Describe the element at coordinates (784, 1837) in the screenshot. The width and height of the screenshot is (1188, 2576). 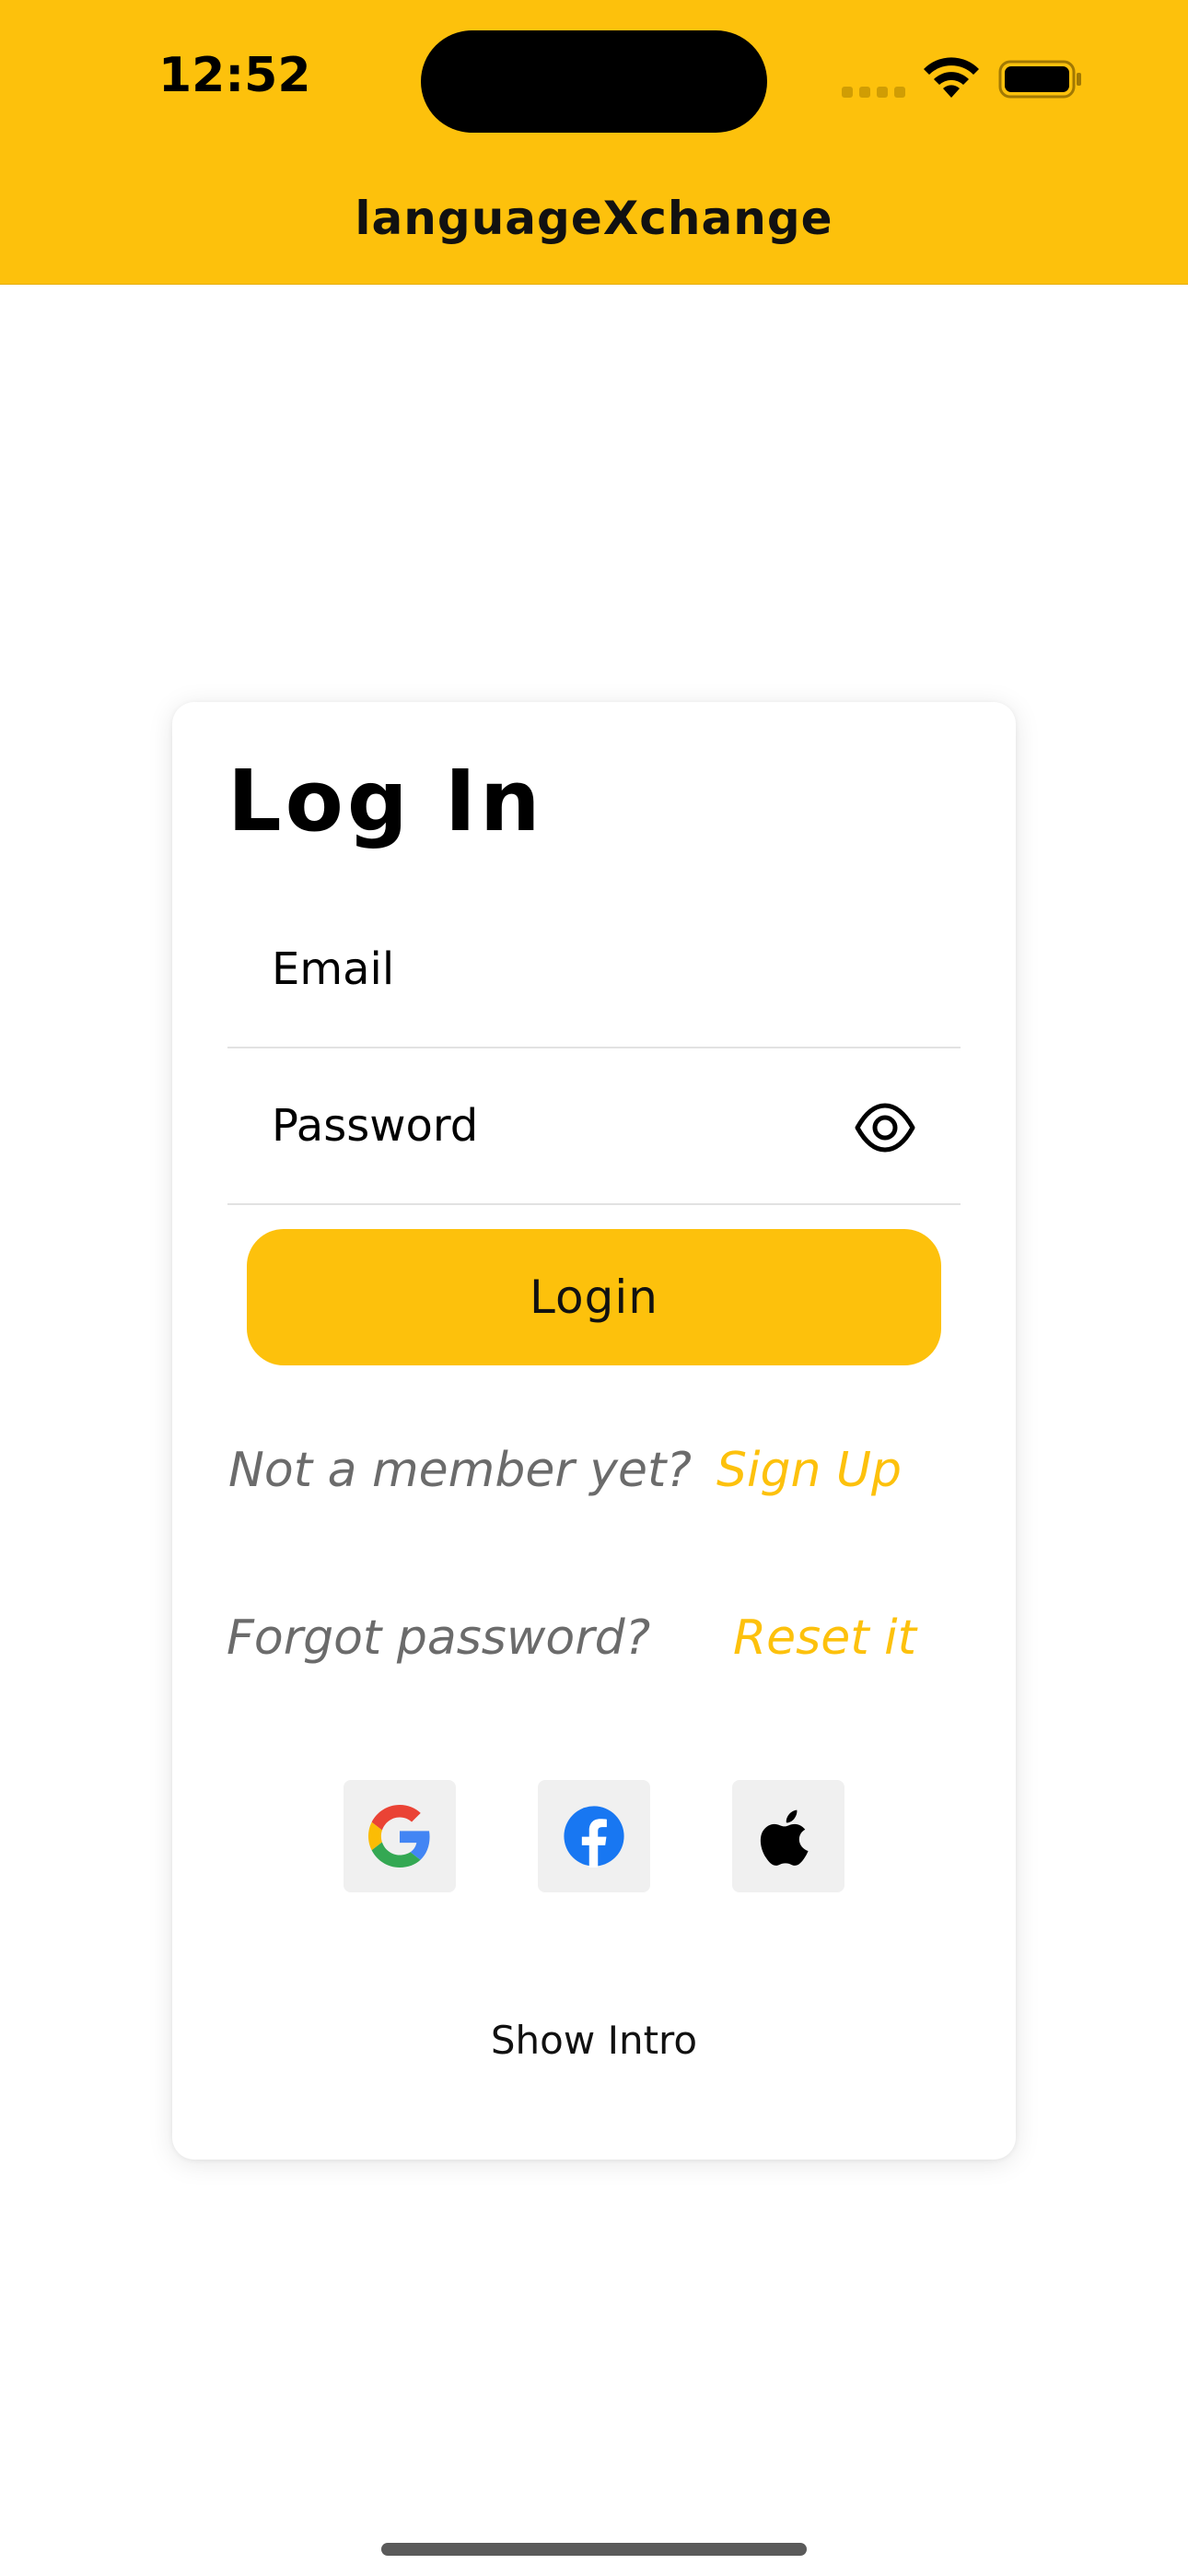
I see `apple-icon` at that location.